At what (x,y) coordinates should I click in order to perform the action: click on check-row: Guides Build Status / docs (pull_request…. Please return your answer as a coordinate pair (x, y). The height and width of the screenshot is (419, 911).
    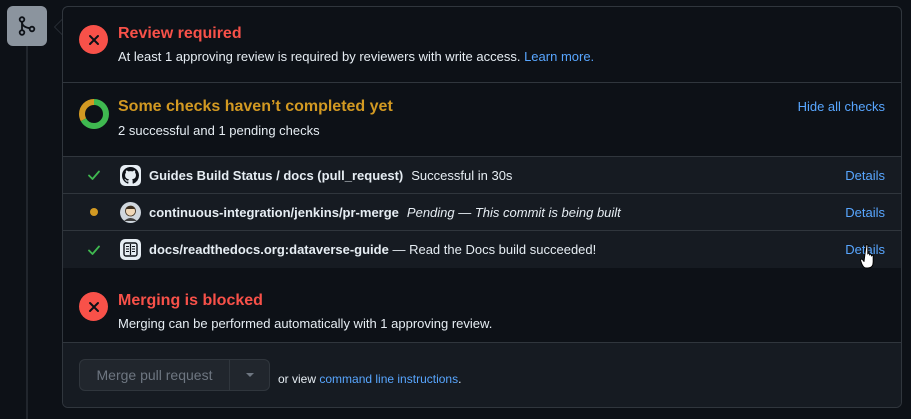
    Looking at the image, I should click on (482, 175).